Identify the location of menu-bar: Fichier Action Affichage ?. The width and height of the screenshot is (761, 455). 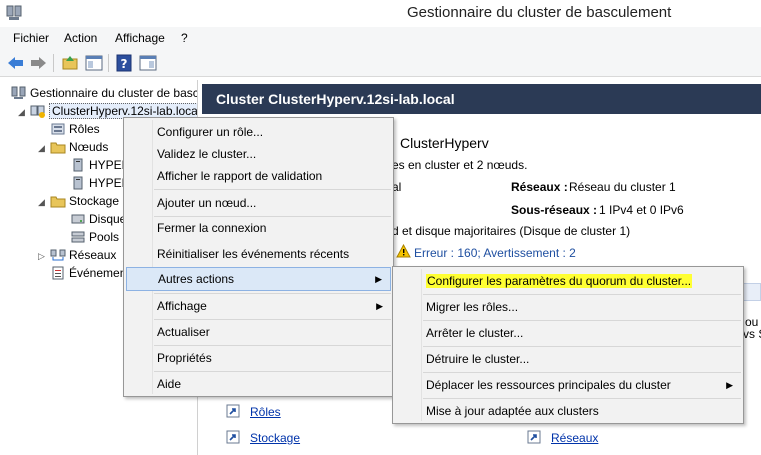
(380, 38).